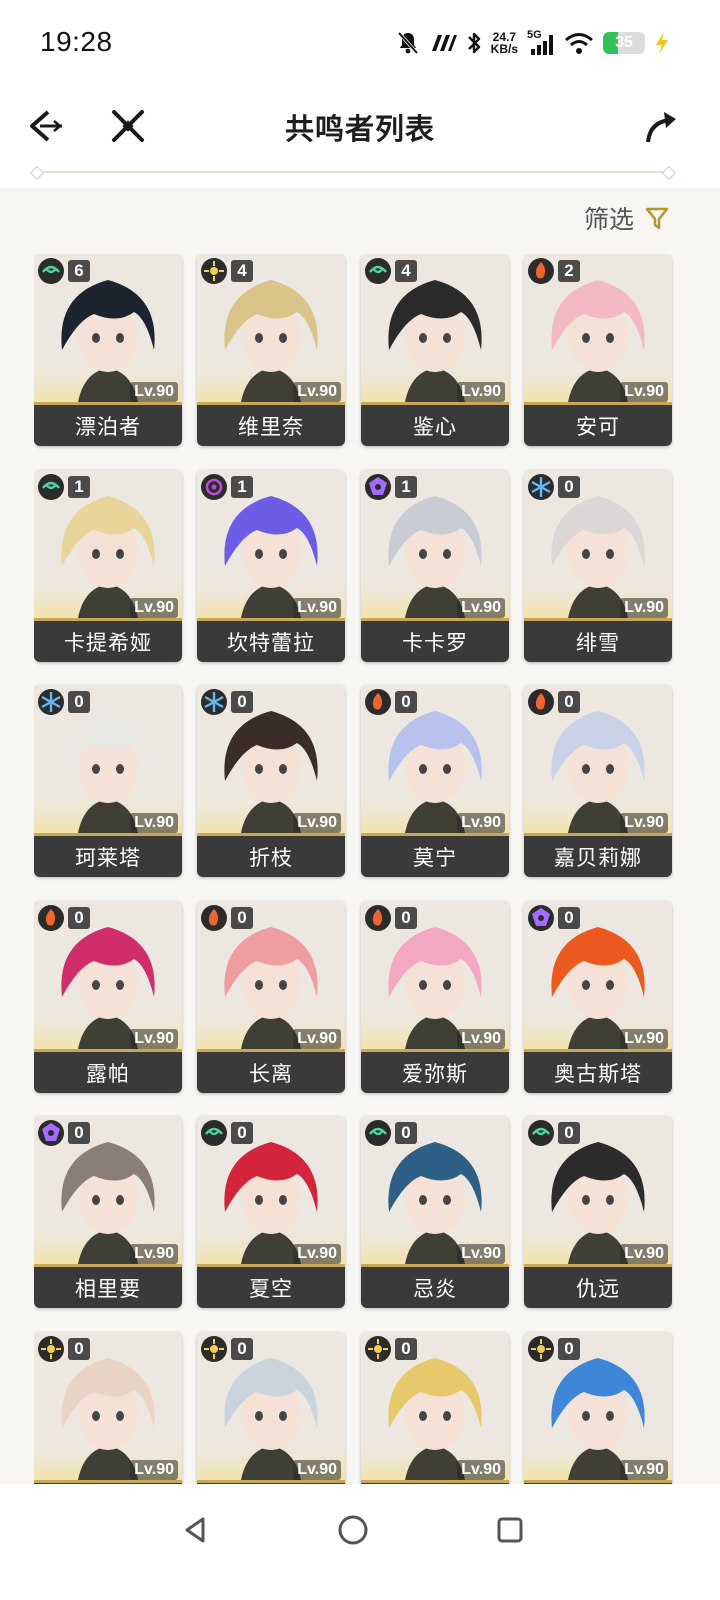 The height and width of the screenshot is (1600, 720). Describe the element at coordinates (598, 781) in the screenshot. I see `character-card: 0 Lv.90 嘉贝莉娜` at that location.